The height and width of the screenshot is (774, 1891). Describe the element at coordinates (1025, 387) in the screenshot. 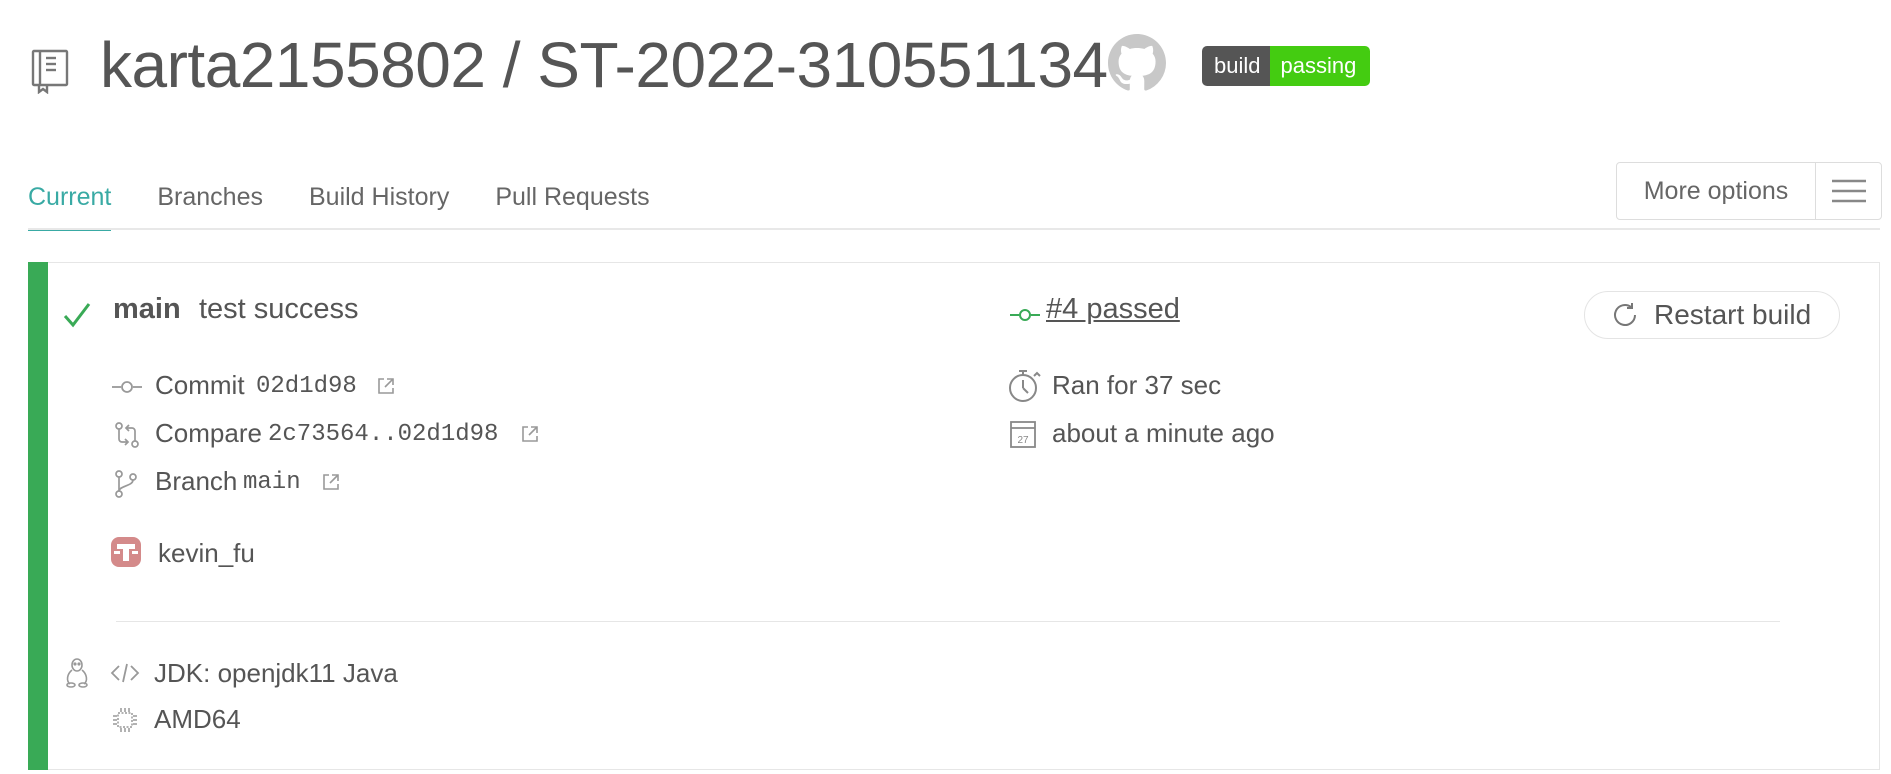

I see `stopwatch-icon` at that location.